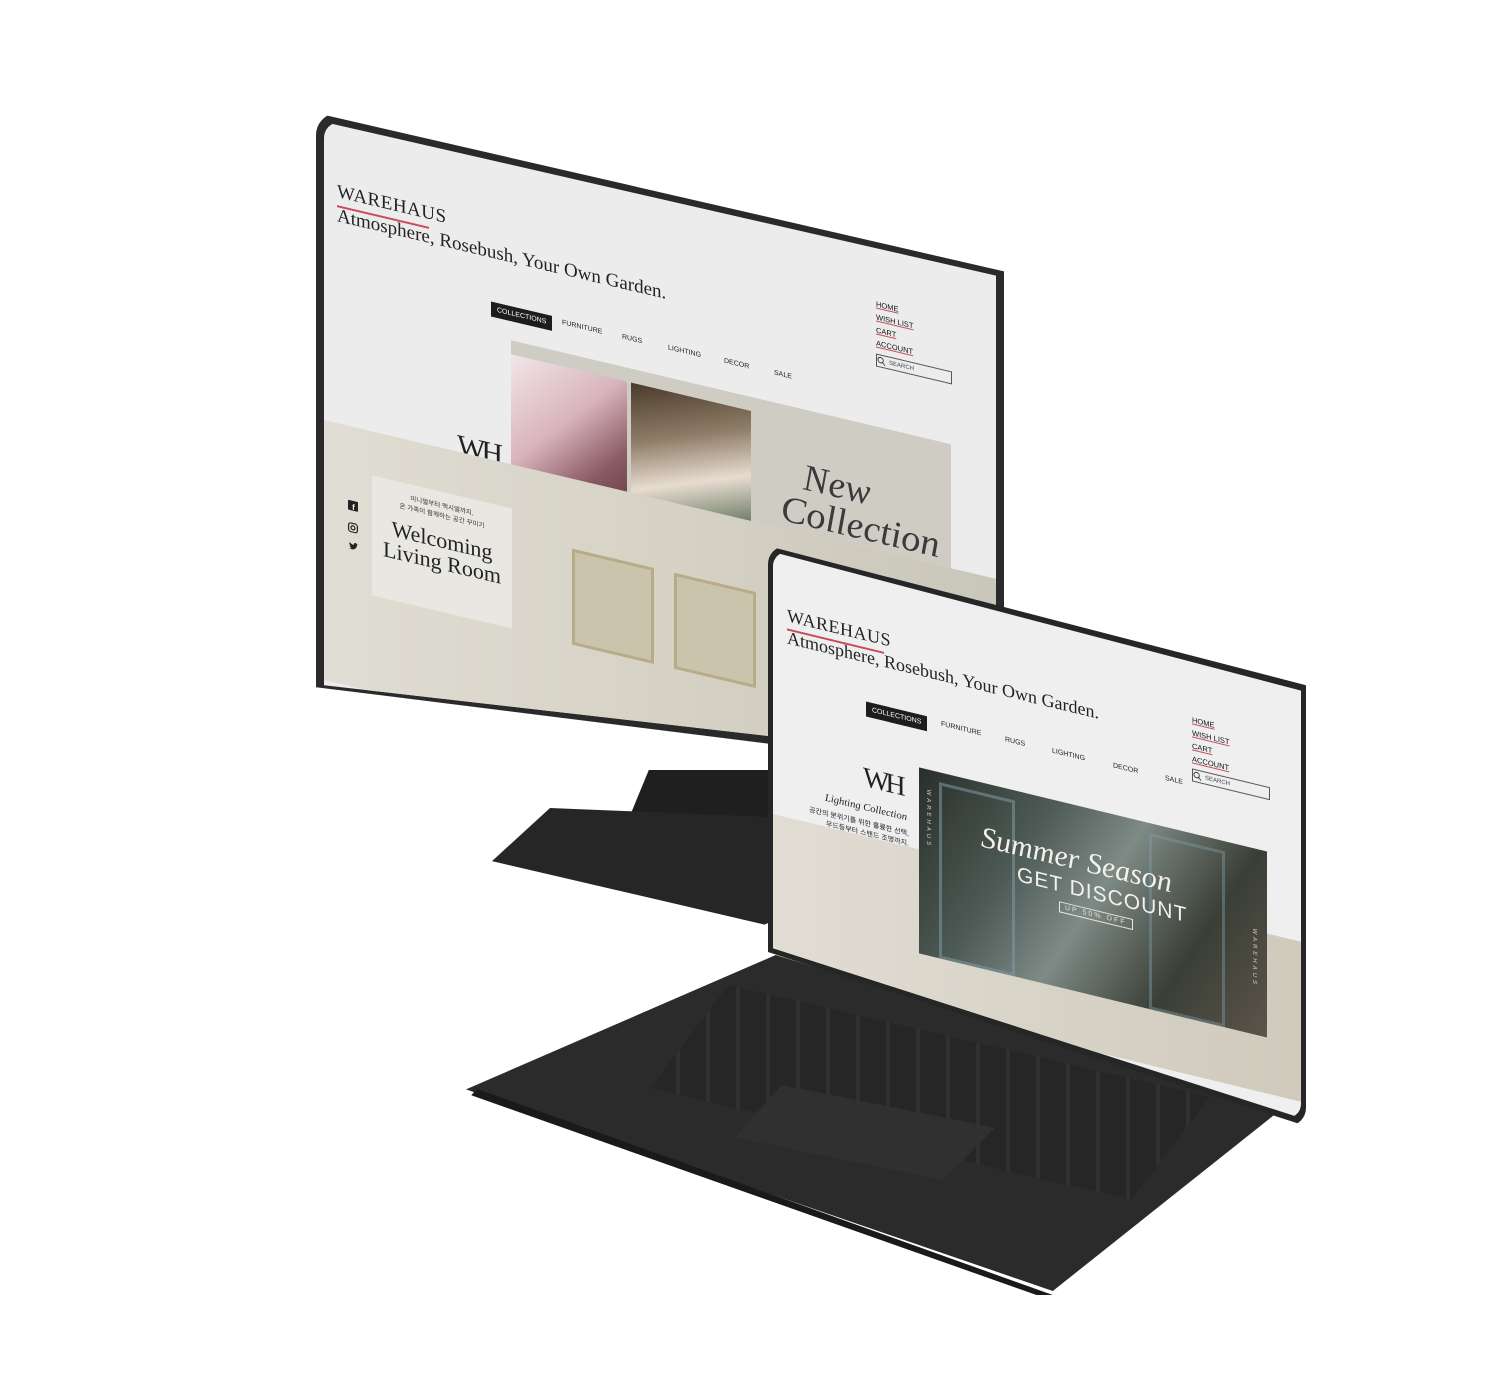 The image size is (1500, 1381). What do you see at coordinates (1187, 930) in the screenshot?
I see `hero-window-frame-right` at bounding box center [1187, 930].